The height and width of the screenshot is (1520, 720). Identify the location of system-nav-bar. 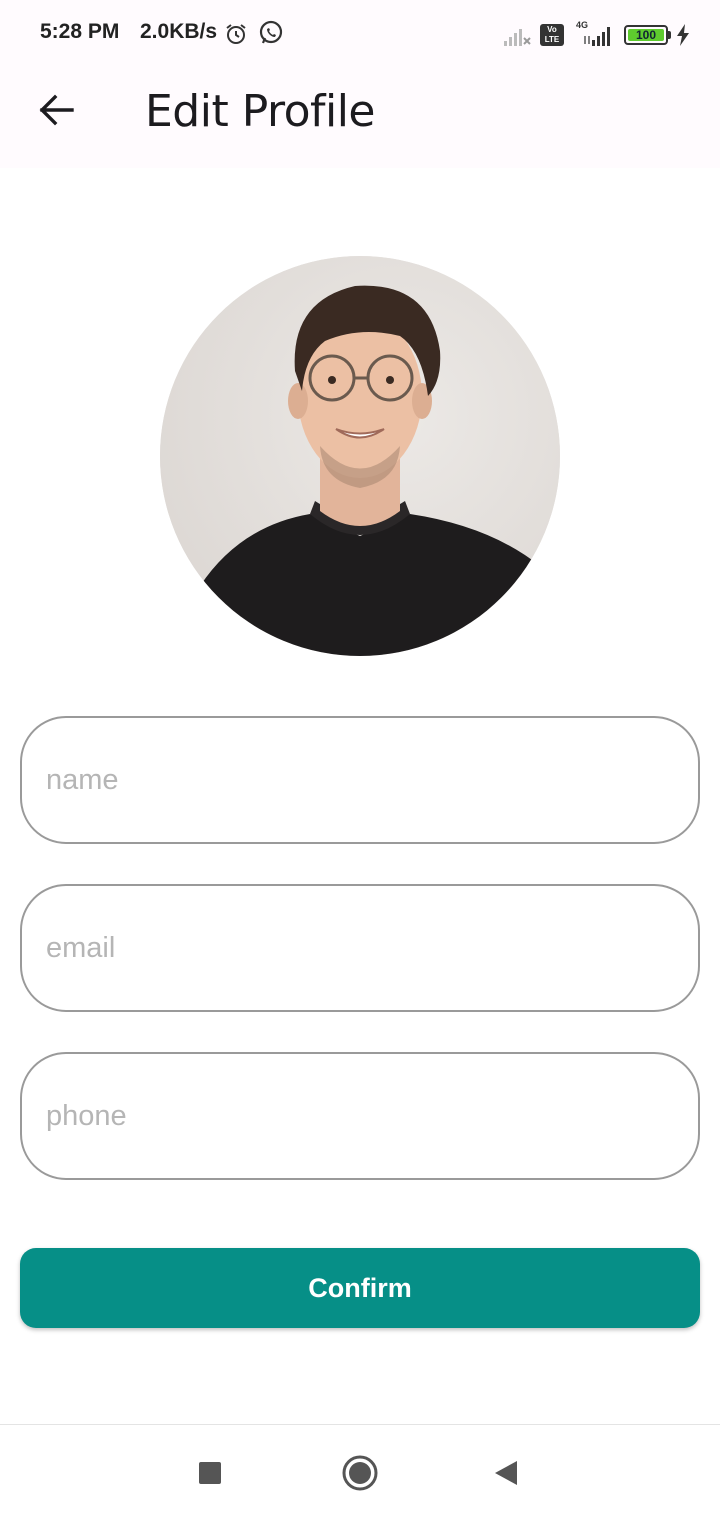
(360, 1472).